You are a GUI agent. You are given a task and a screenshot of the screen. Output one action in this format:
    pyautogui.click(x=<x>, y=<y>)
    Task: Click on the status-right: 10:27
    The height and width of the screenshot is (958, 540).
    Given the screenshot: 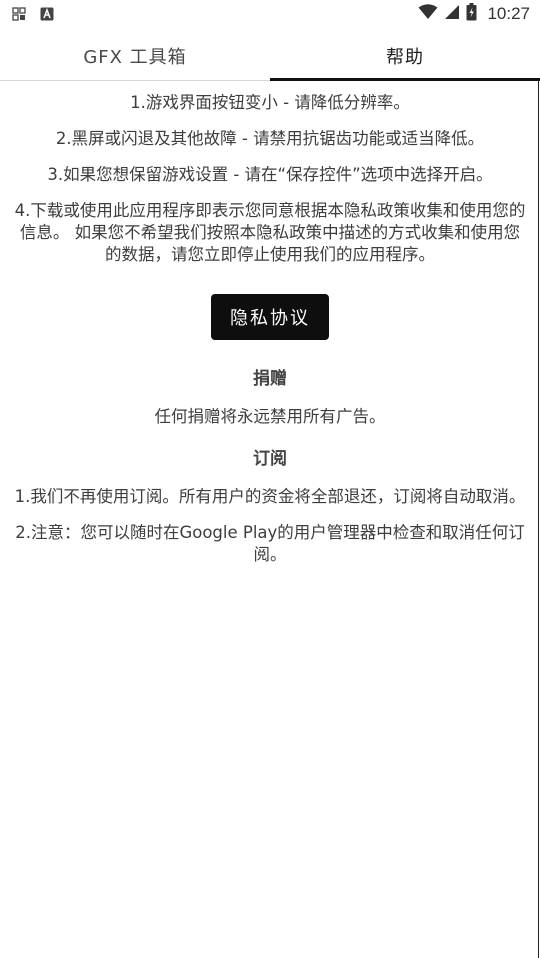 What is the action you would take?
    pyautogui.click(x=474, y=14)
    